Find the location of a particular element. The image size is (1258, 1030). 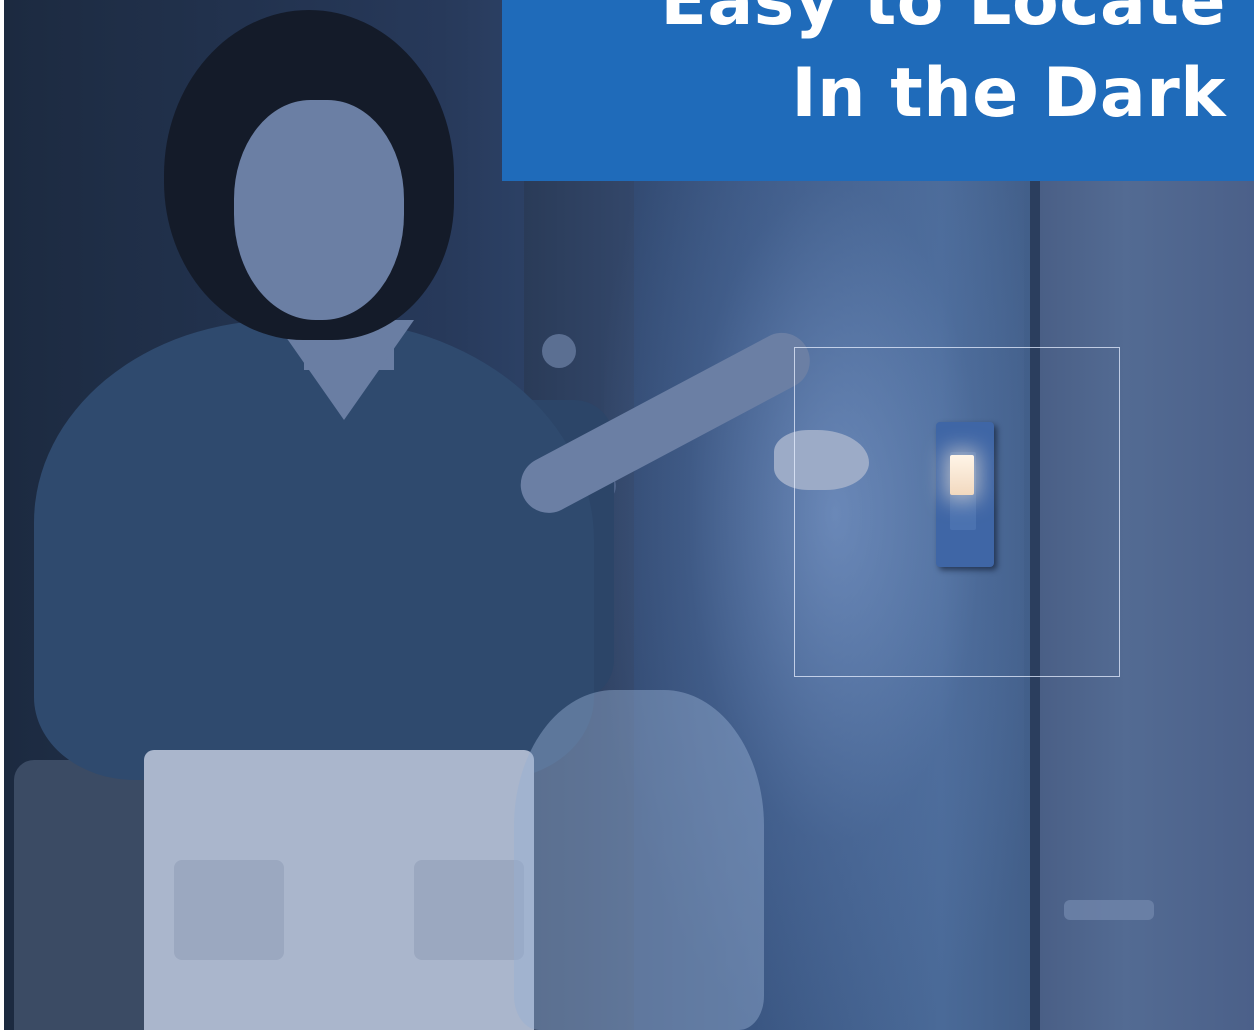

headline-banner: Easy to Locate In the Dark is located at coordinates (878, 90).